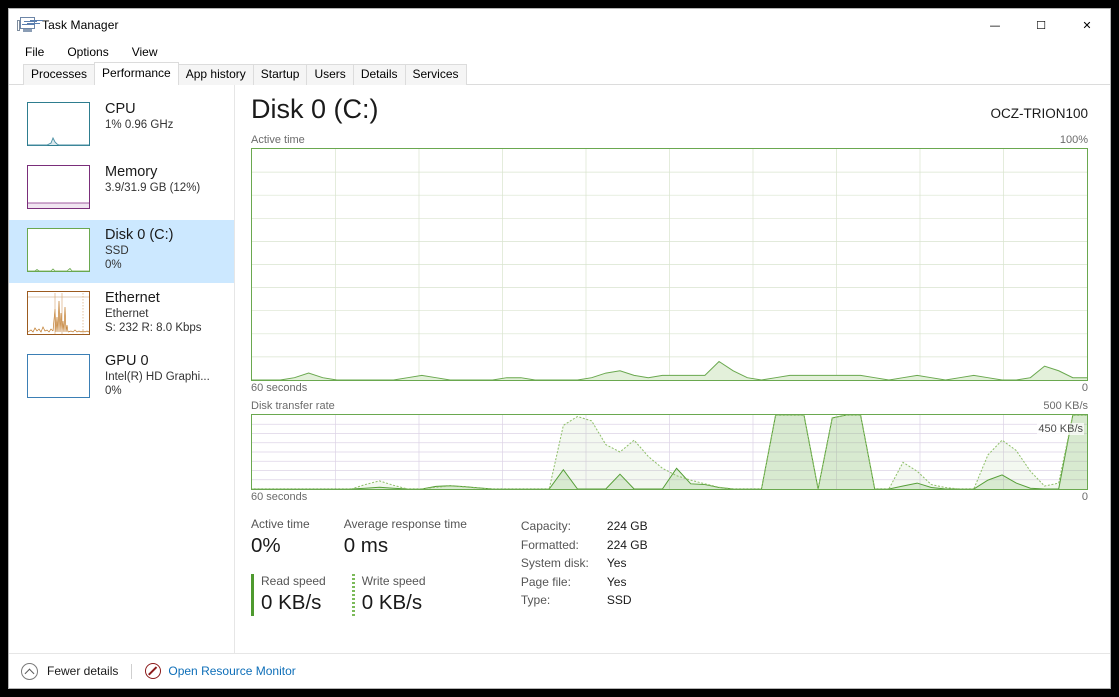  I want to click on active-time-graph-title: Active time, so click(278, 140).